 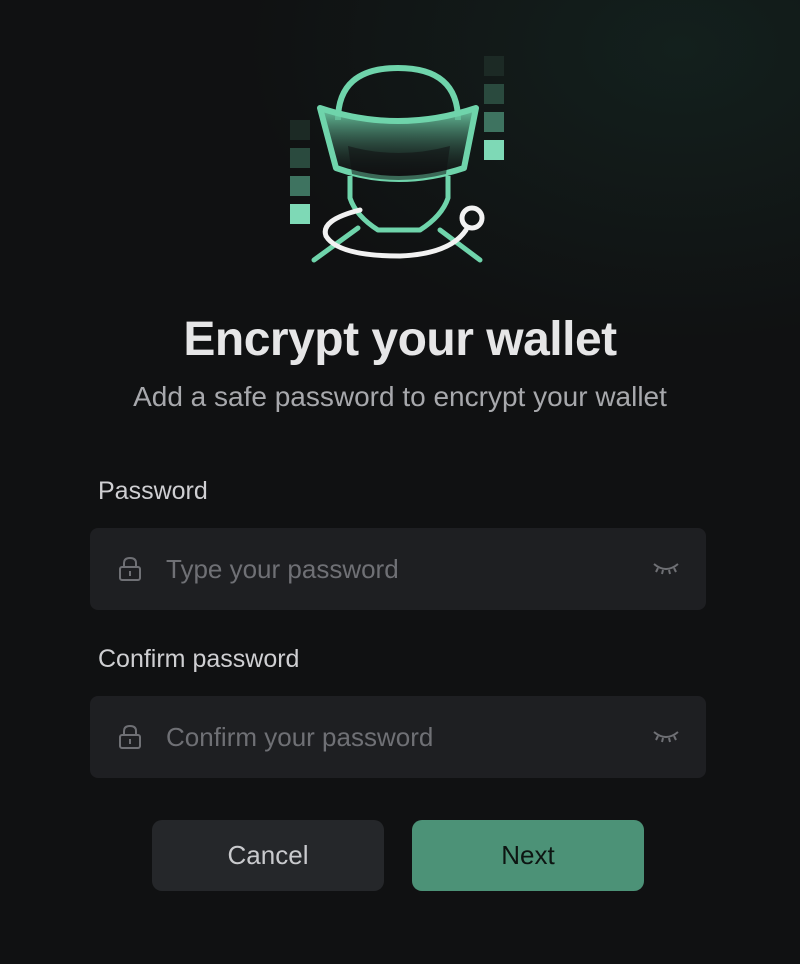 I want to click on confirm-password-input, so click(x=401, y=737).